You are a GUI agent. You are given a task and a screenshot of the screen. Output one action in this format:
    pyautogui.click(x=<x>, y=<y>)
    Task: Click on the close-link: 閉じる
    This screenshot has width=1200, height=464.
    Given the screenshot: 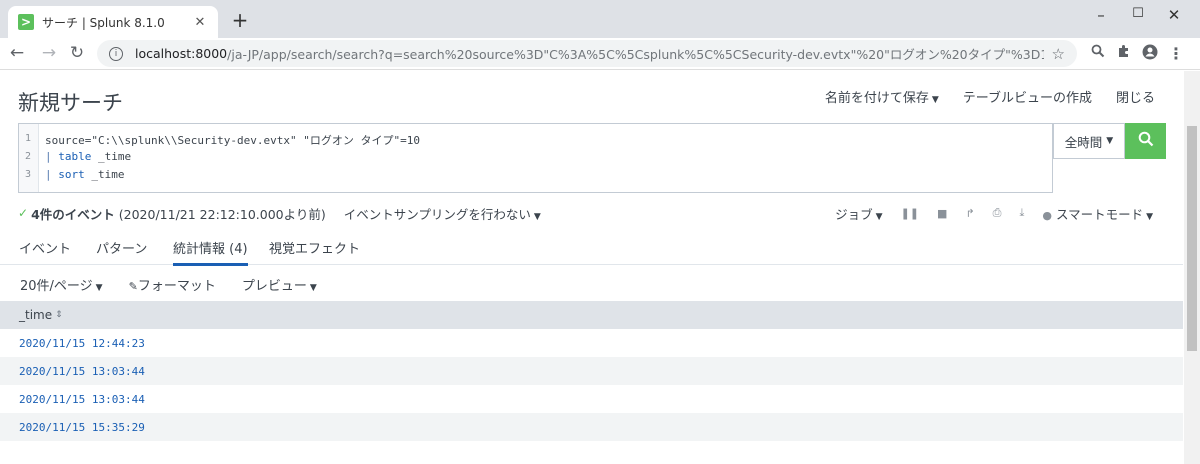 What is the action you would take?
    pyautogui.click(x=1135, y=96)
    